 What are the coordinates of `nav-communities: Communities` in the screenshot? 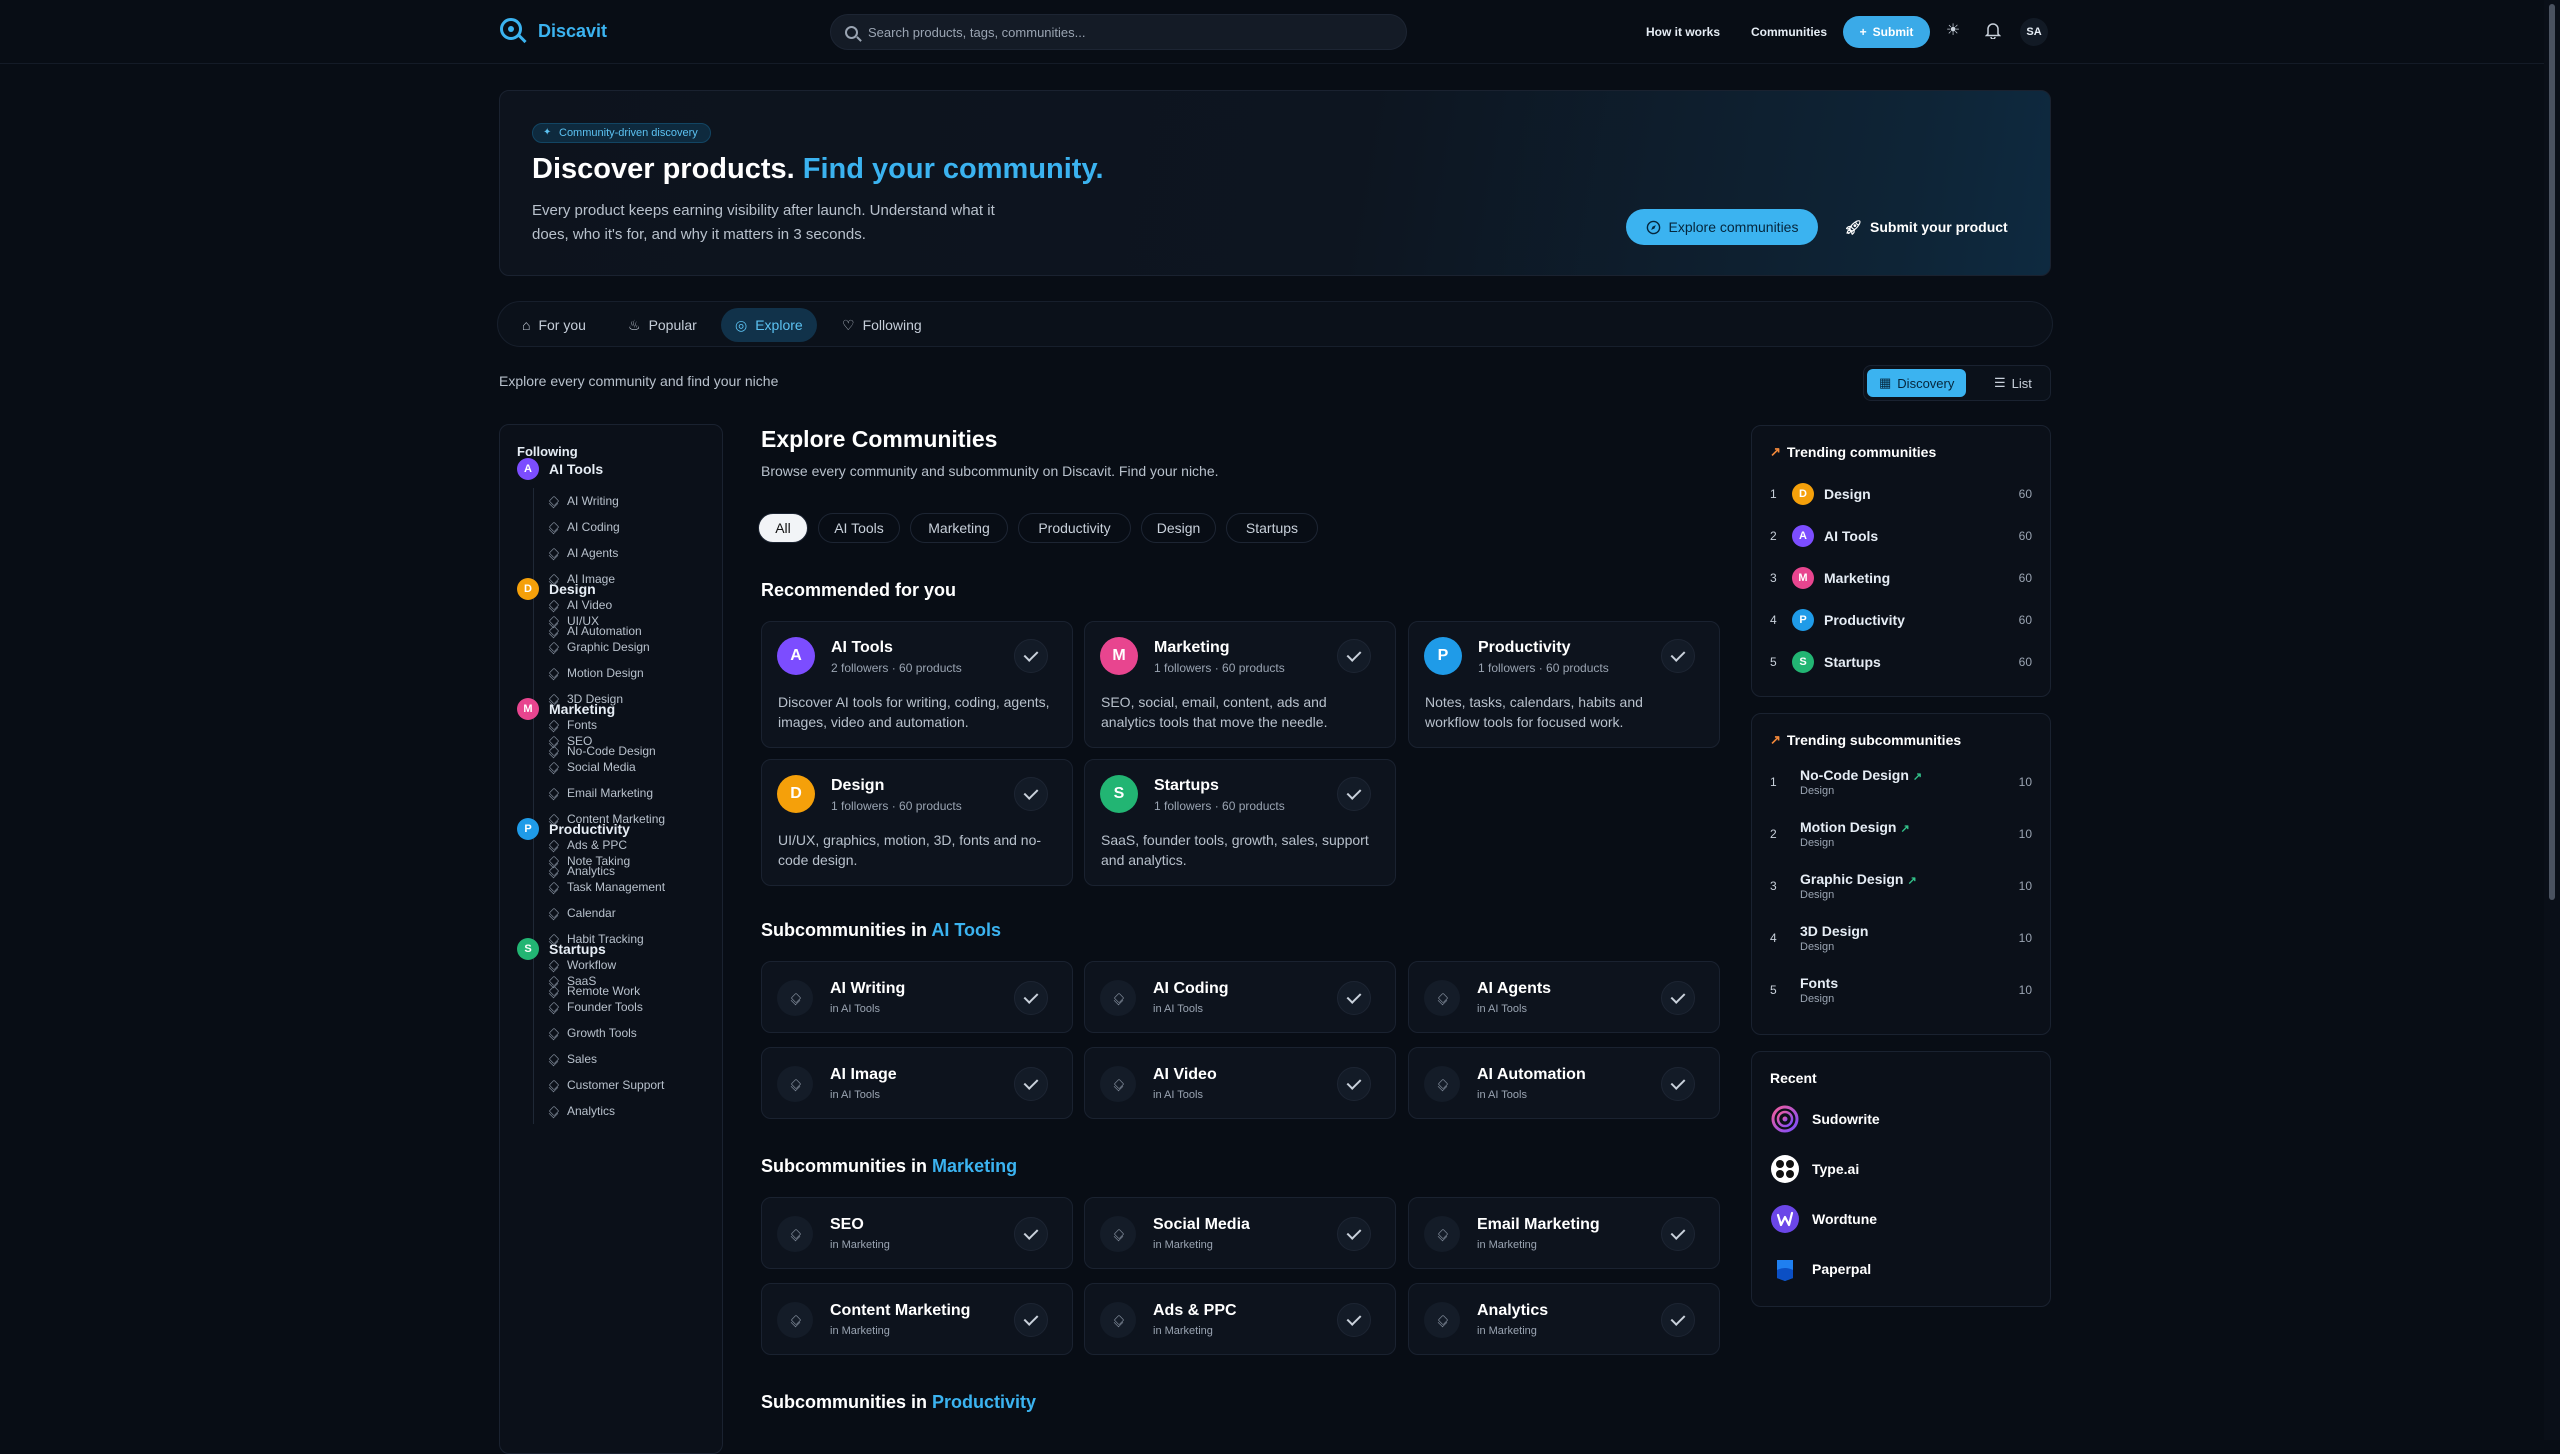 It's located at (1789, 32).